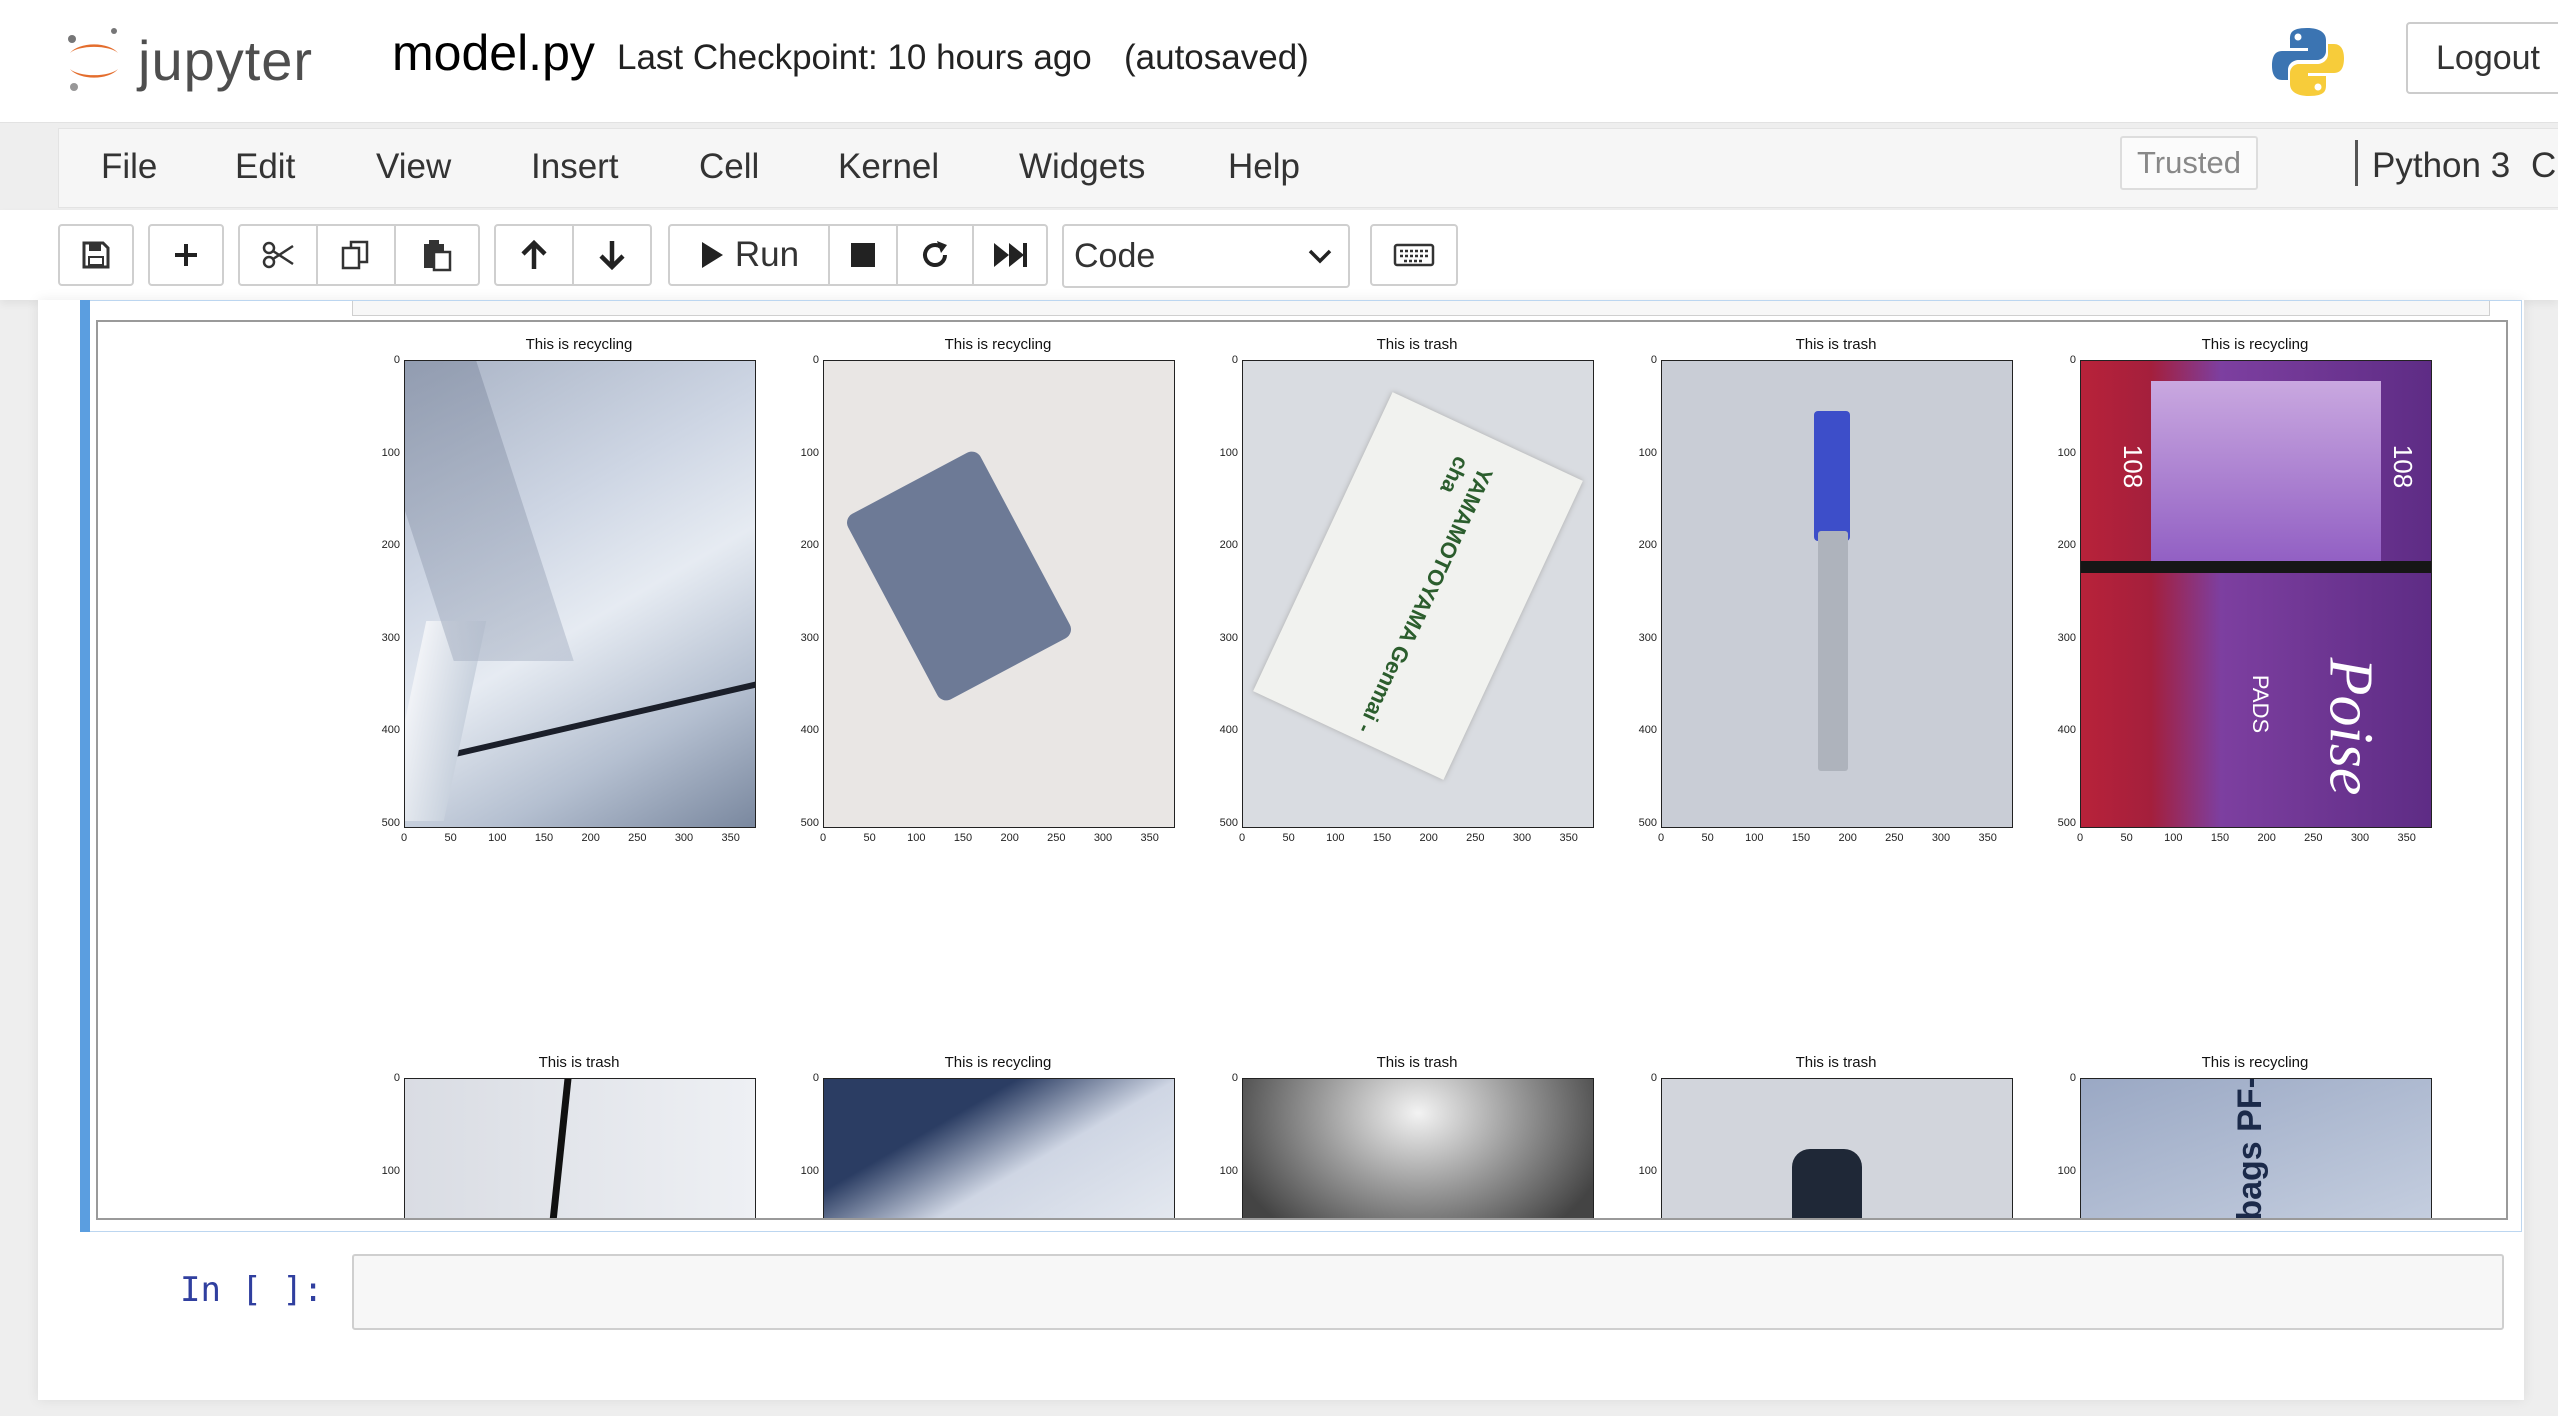 This screenshot has width=2558, height=1416. Describe the element at coordinates (265, 167) in the screenshot. I see `menu-edit: Edit` at that location.